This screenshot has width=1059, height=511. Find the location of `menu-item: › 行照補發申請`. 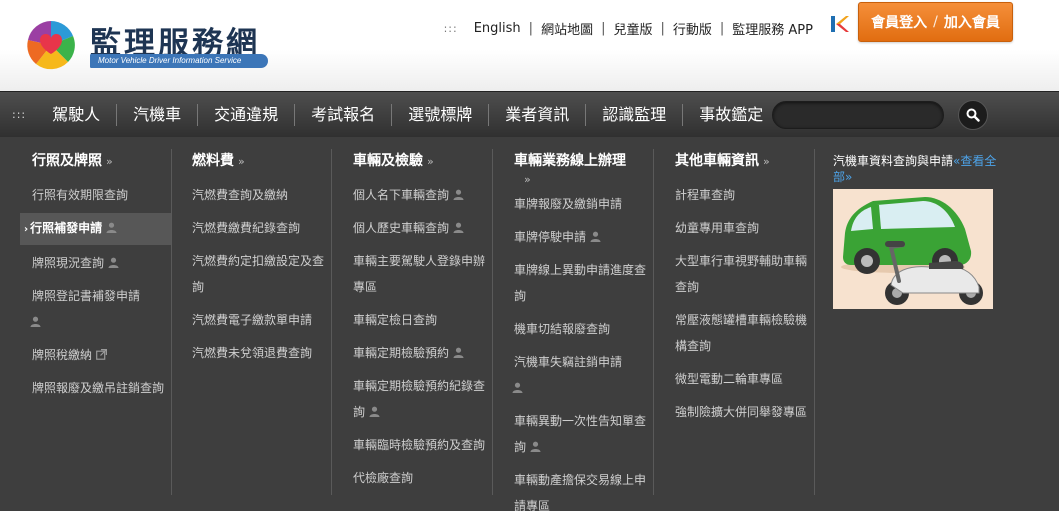

menu-item: › 行照補發申請 is located at coordinates (95, 229).